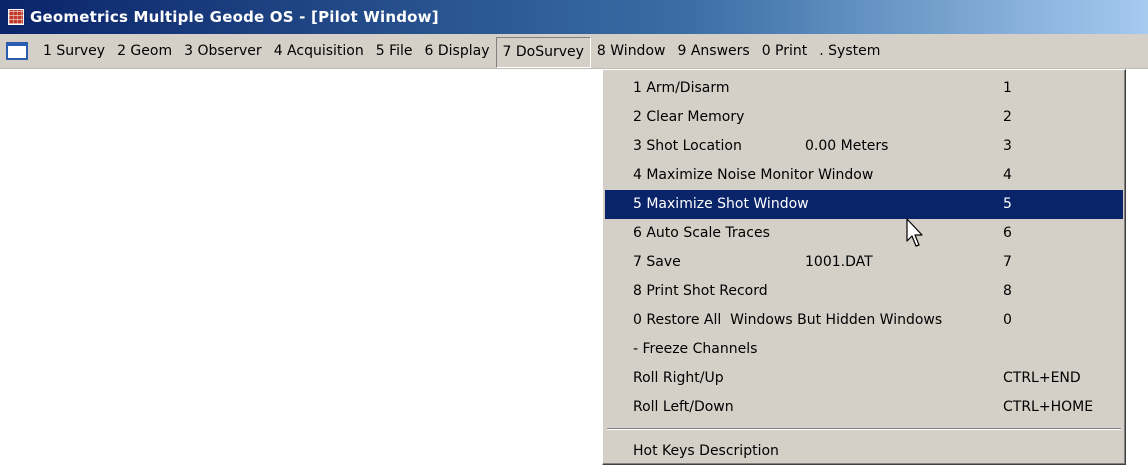 The width and height of the screenshot is (1148, 466). What do you see at coordinates (543, 52) in the screenshot?
I see `menu-dosurvey: 7 DoSurvey` at bounding box center [543, 52].